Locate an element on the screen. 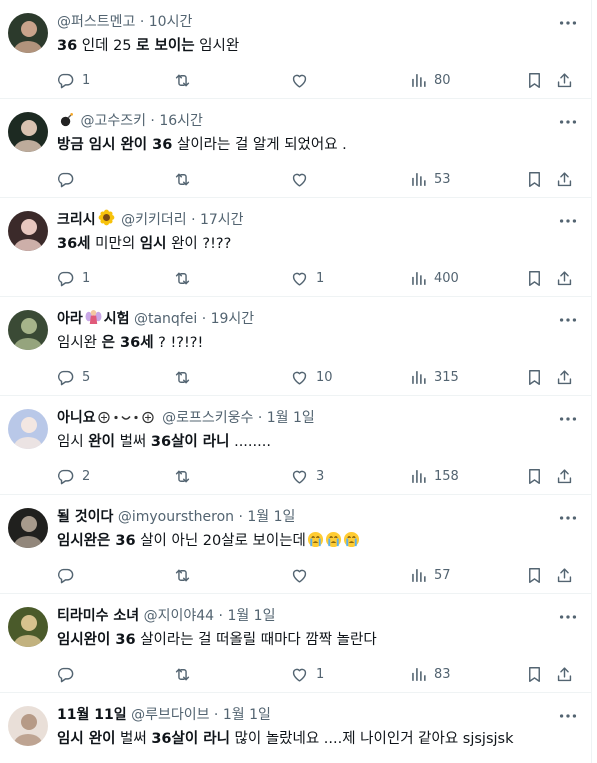  tweet-text-segment: 36살이 라니 is located at coordinates (190, 442).